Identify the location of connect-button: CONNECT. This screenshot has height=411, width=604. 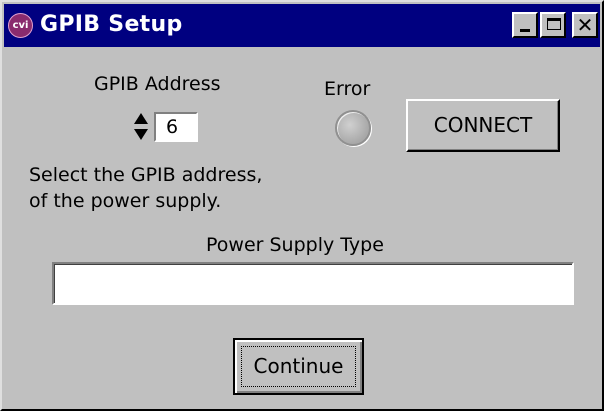
(483, 125).